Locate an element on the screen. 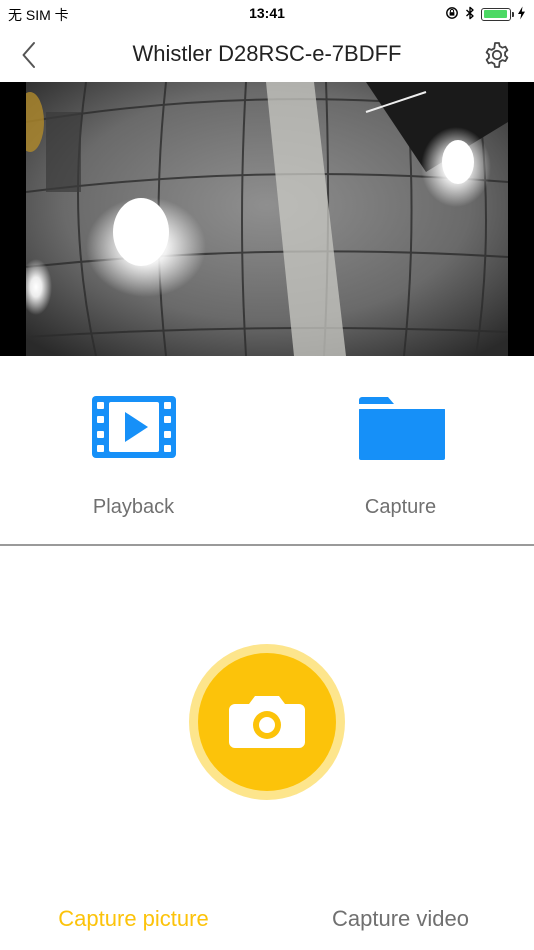  capture-folder-button: Capture is located at coordinates (400, 450).